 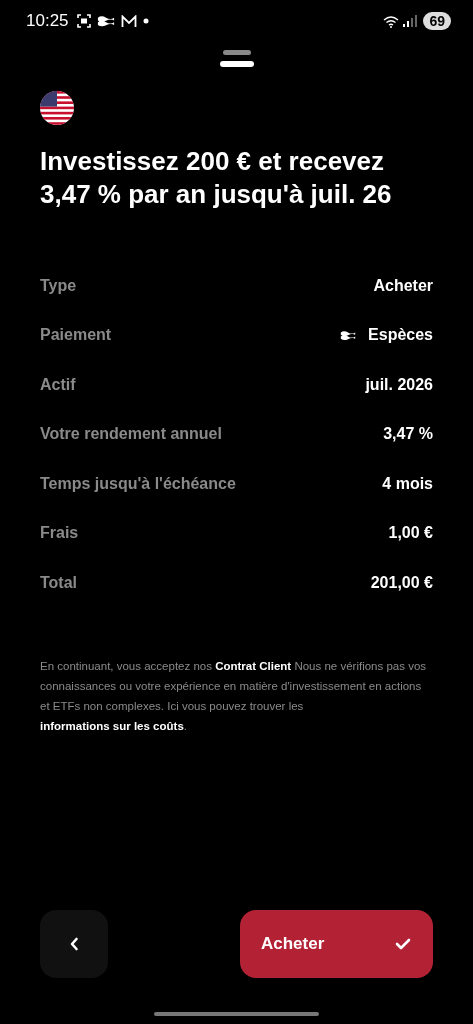 I want to click on detail-label: Total, so click(x=59, y=582).